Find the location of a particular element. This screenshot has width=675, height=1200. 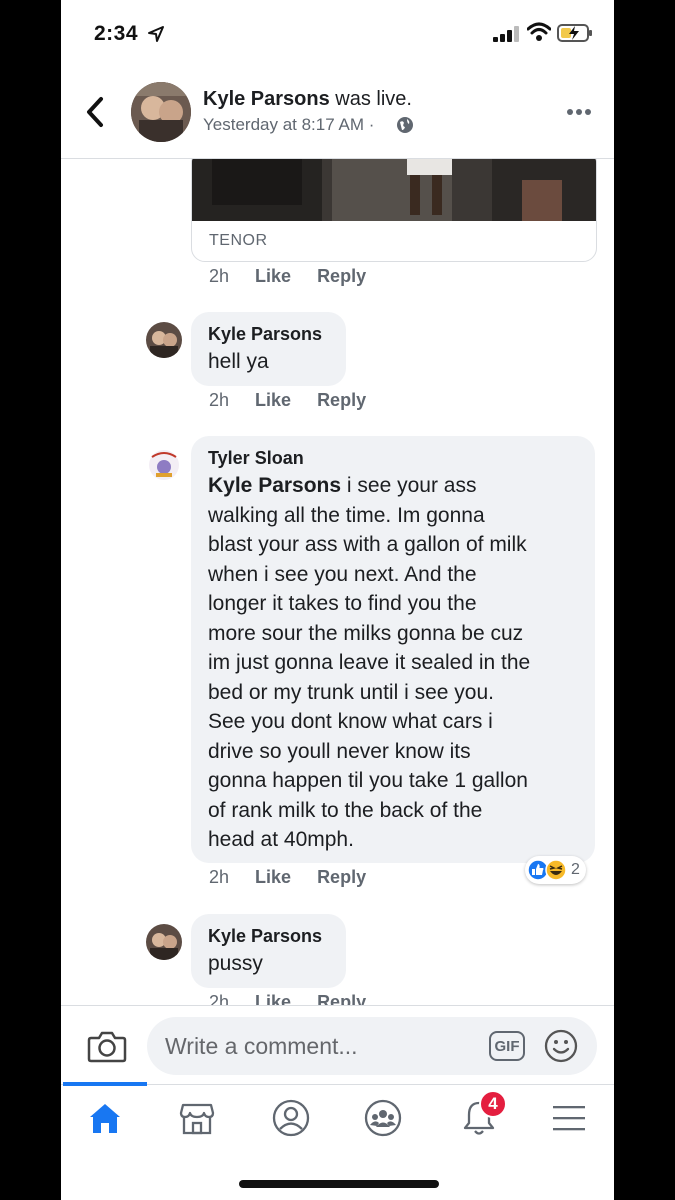

comment-text: hell ya is located at coordinates (238, 361).